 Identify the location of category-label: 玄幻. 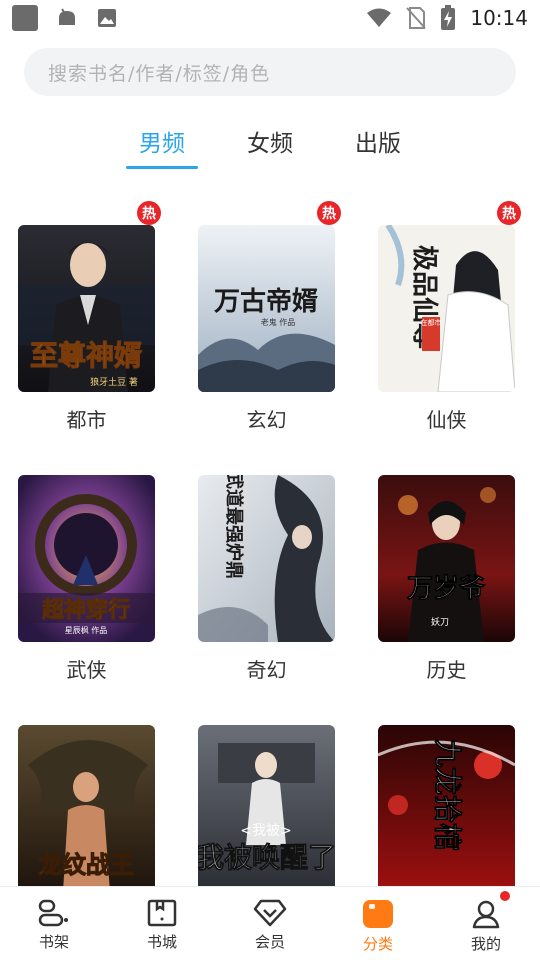
(266, 420).